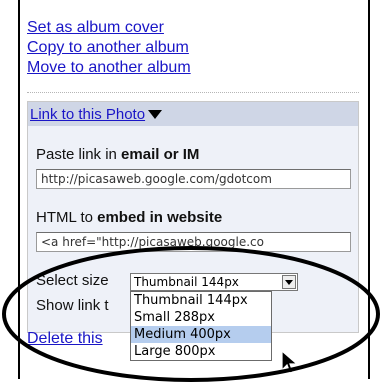 Image resolution: width=383 pixels, height=384 pixels. Describe the element at coordinates (193, 92) in the screenshot. I see `divider` at that location.